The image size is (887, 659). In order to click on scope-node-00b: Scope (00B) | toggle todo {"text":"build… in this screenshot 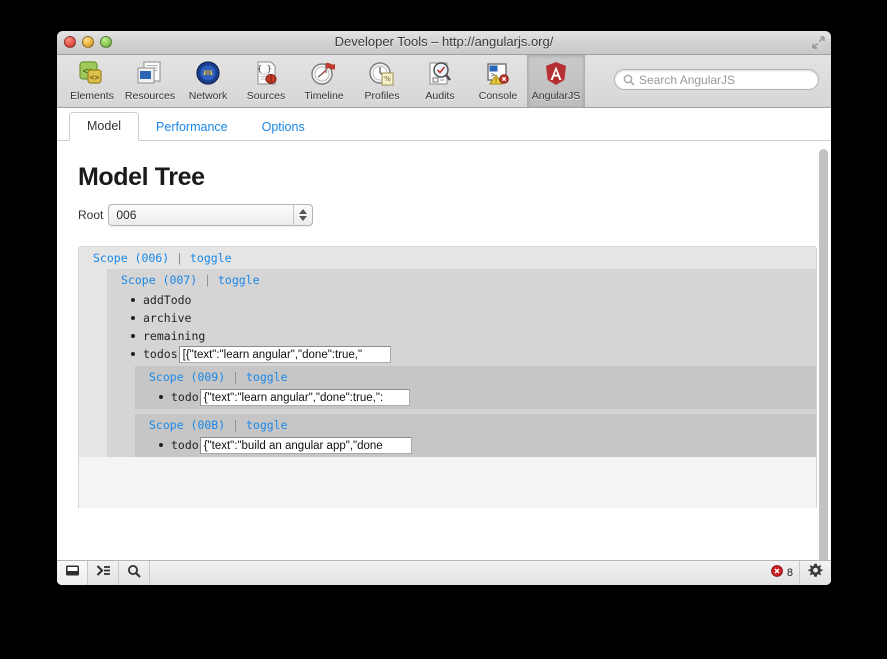, I will do `click(475, 435)`.